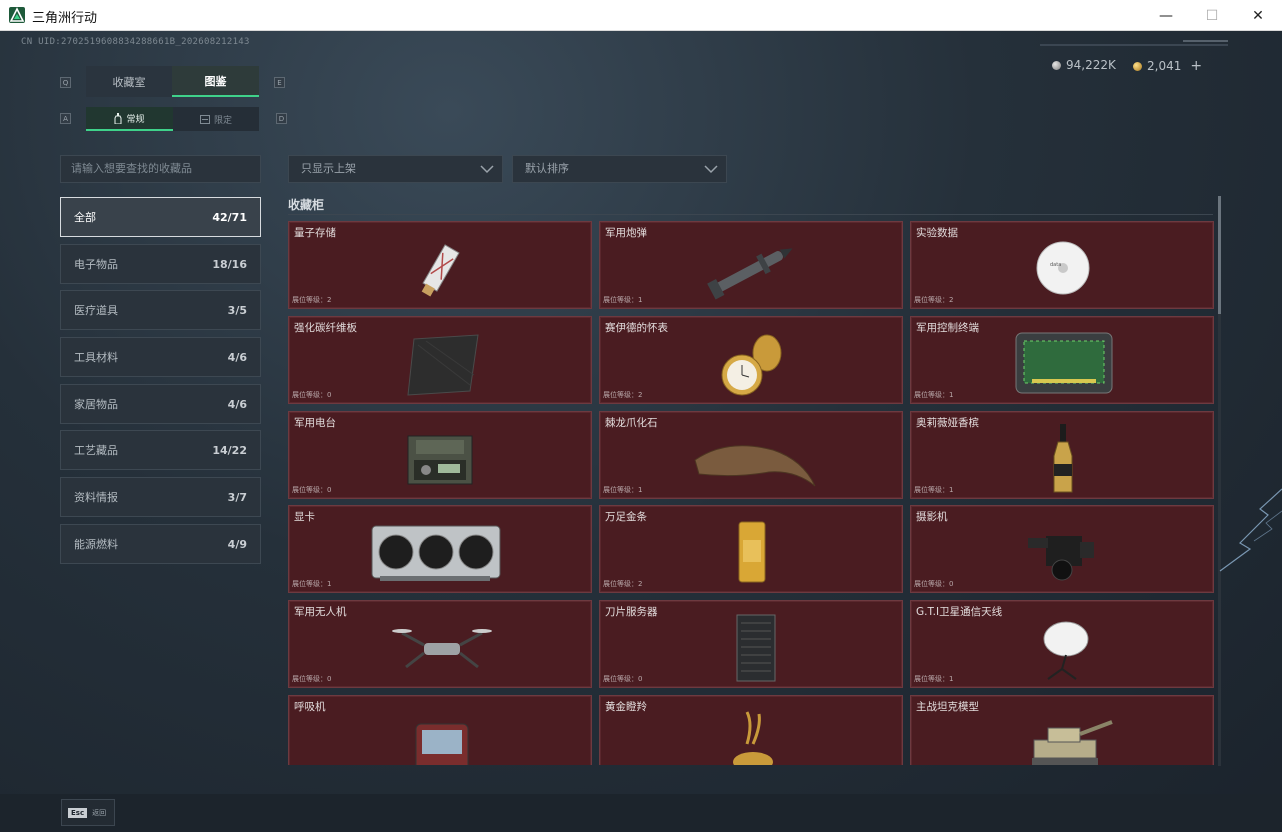 The image size is (1282, 832). What do you see at coordinates (442, 744) in the screenshot?
I see `ventilator-icon` at bounding box center [442, 744].